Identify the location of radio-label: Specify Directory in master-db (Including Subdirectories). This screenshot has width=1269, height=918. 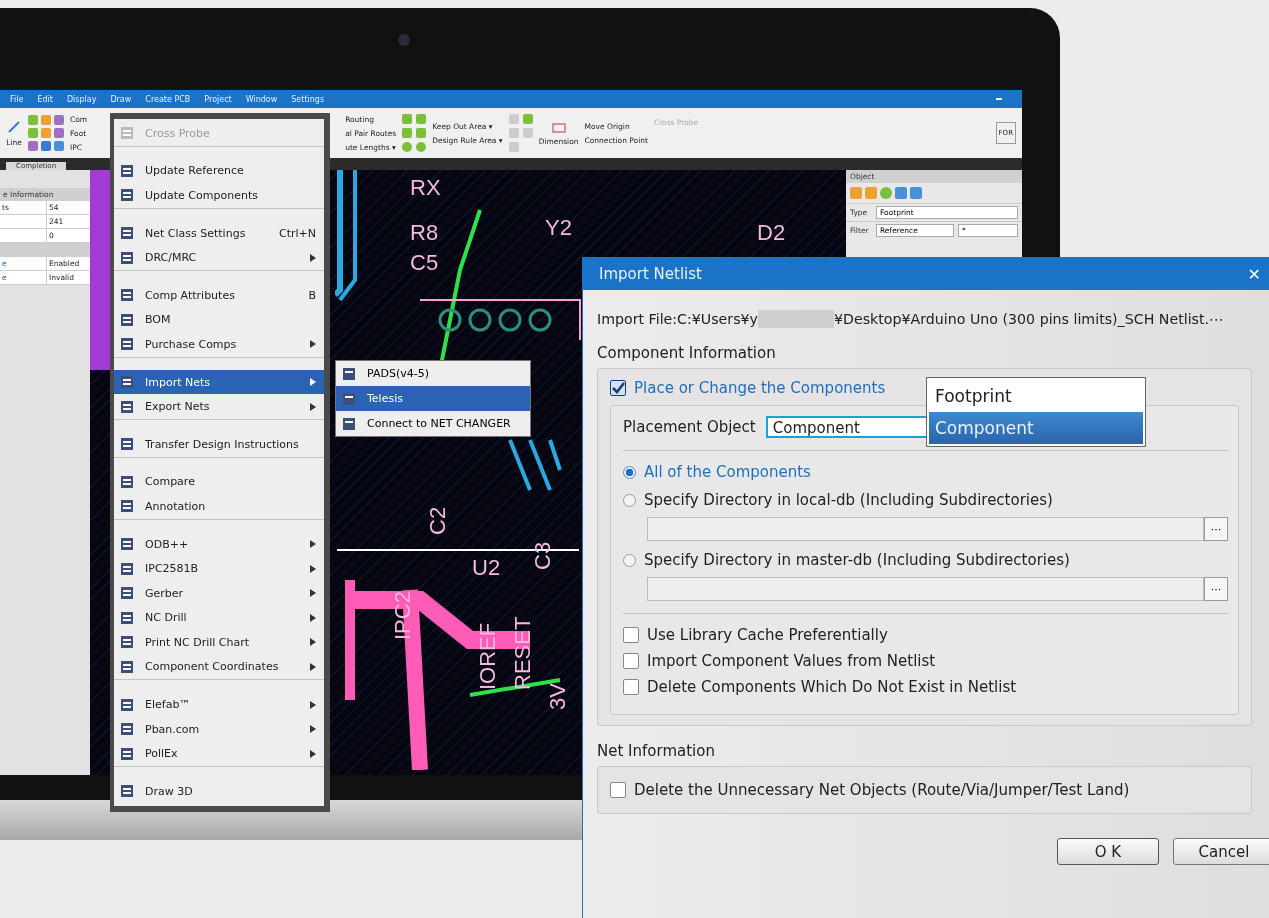
(857, 560).